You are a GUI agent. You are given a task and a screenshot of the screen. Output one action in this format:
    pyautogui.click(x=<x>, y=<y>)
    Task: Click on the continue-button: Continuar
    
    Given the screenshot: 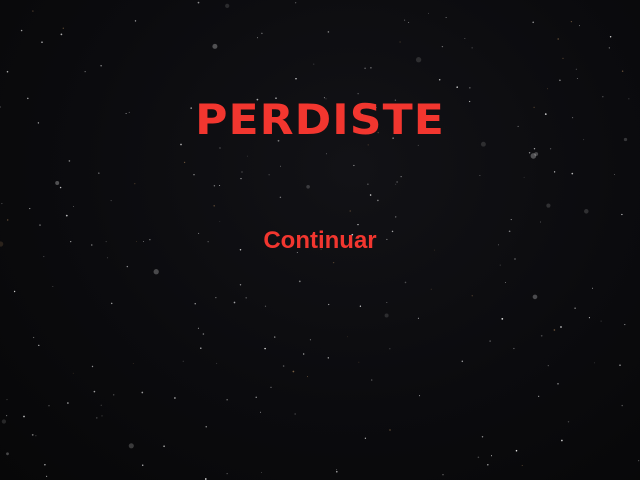 What is the action you would take?
    pyautogui.click(x=320, y=241)
    